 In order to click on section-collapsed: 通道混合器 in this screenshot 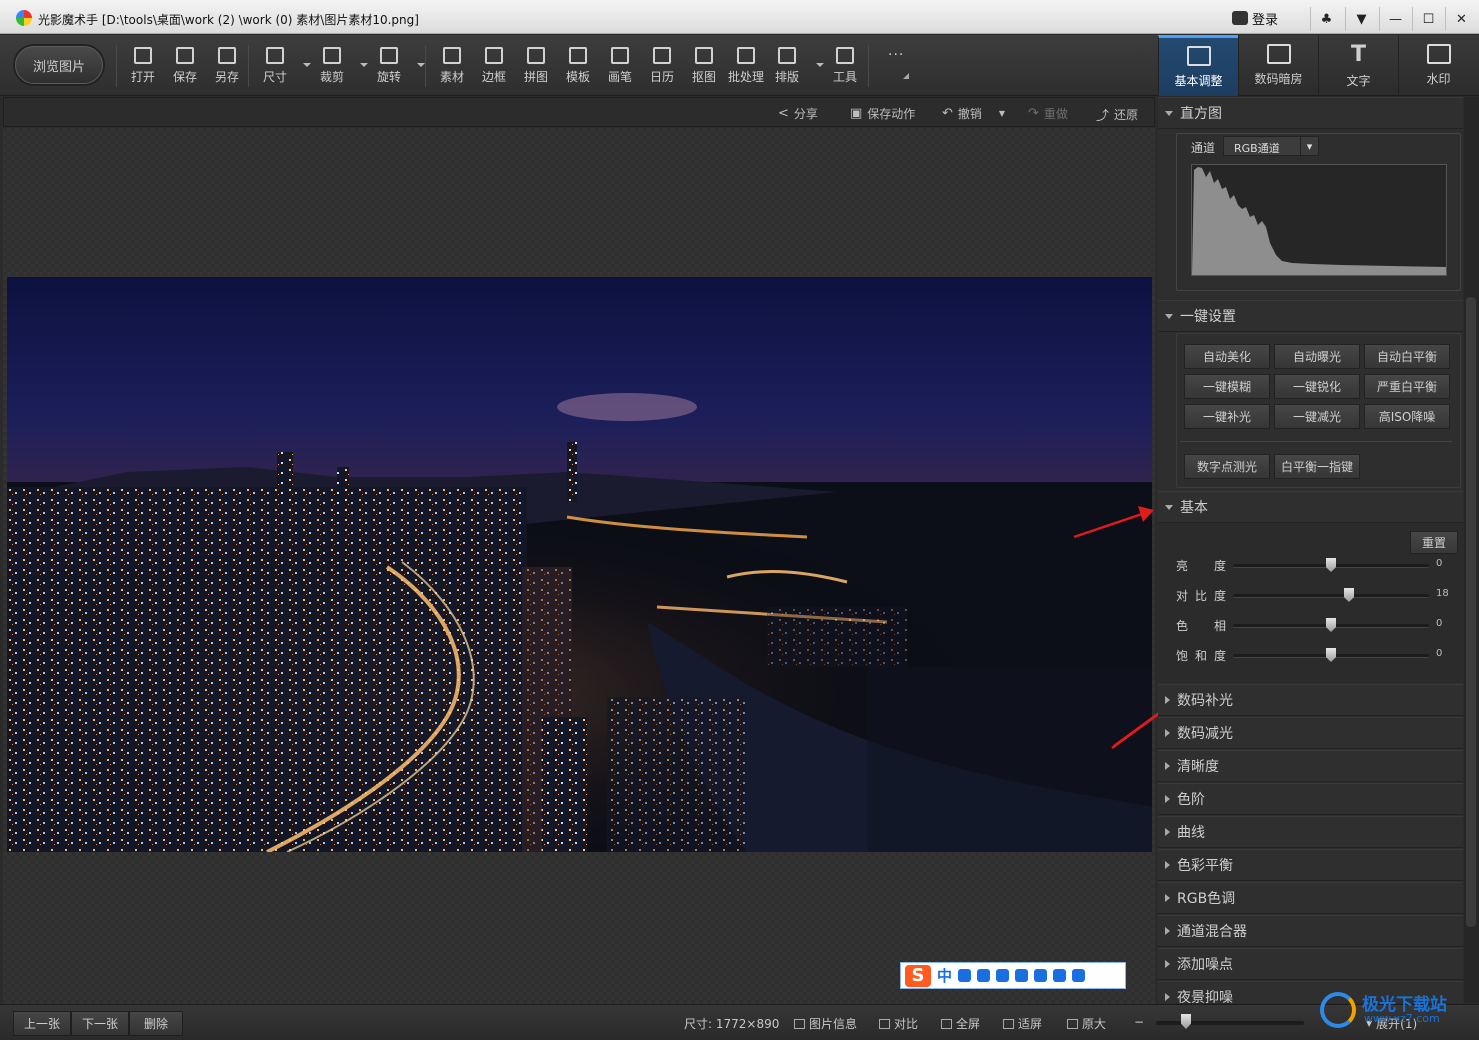, I will do `click(1310, 931)`.